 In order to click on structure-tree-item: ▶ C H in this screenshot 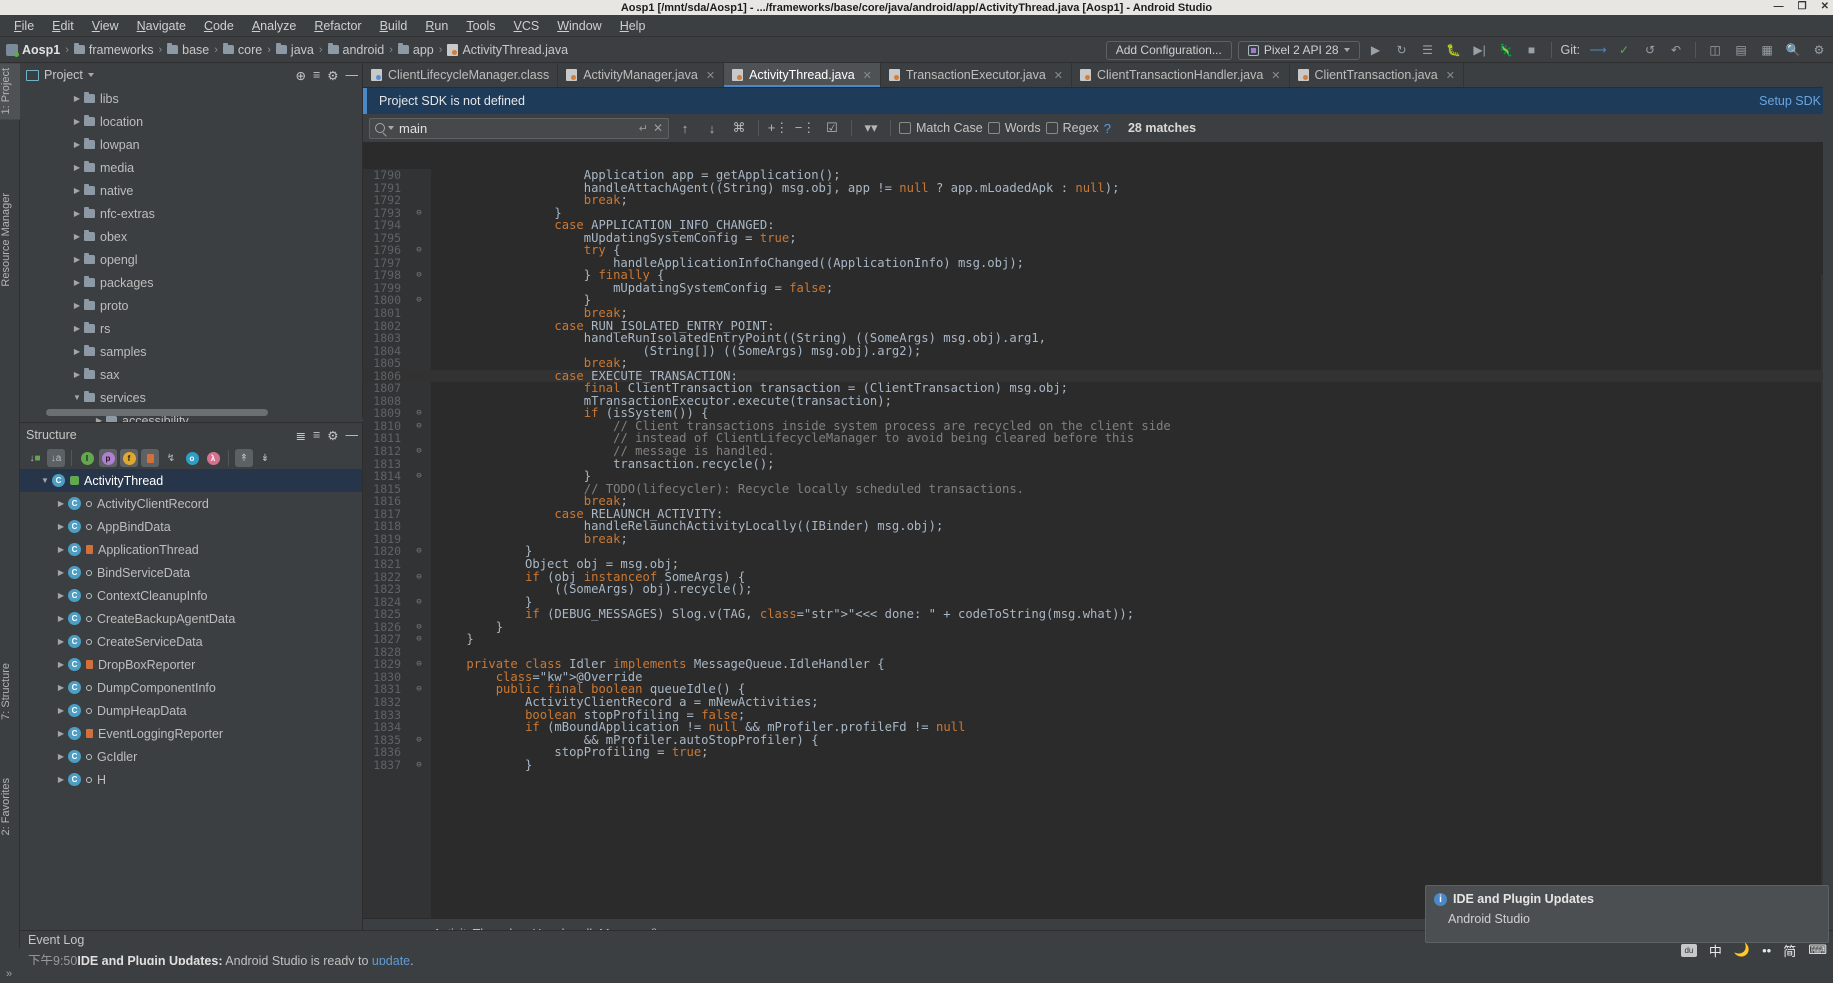, I will do `click(191, 779)`.